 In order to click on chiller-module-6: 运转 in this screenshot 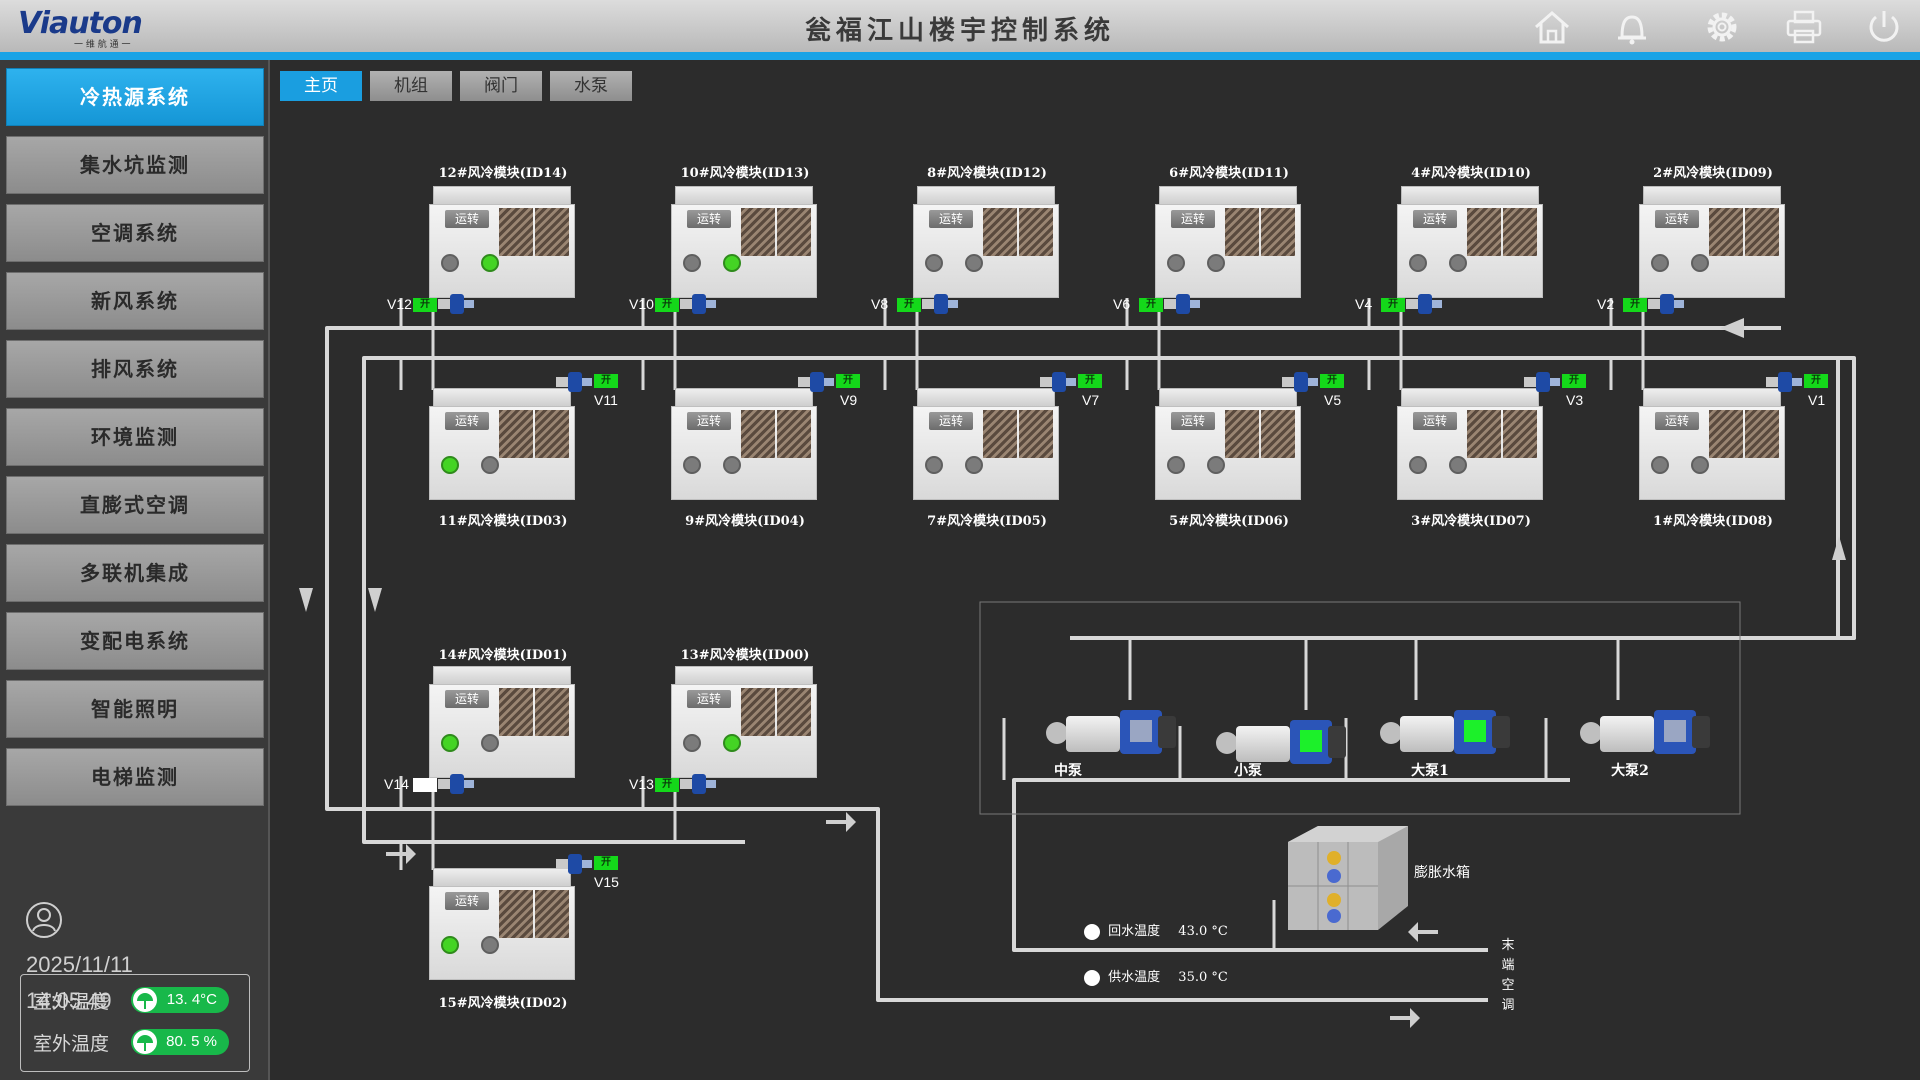, I will do `click(1229, 242)`.